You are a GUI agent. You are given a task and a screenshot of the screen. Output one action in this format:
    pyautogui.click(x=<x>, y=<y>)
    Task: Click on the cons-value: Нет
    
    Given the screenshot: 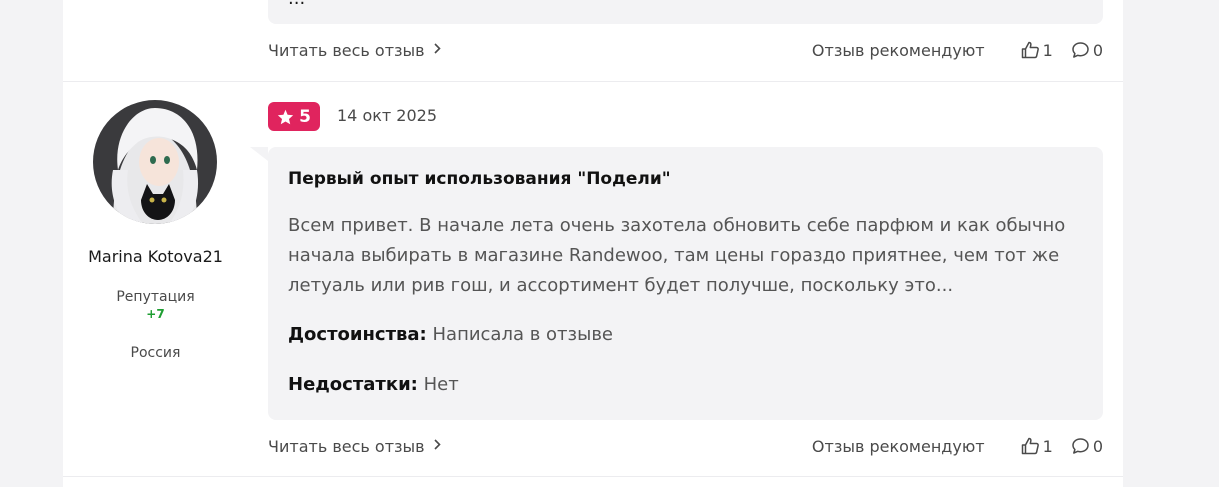 What is the action you would take?
    pyautogui.click(x=441, y=384)
    